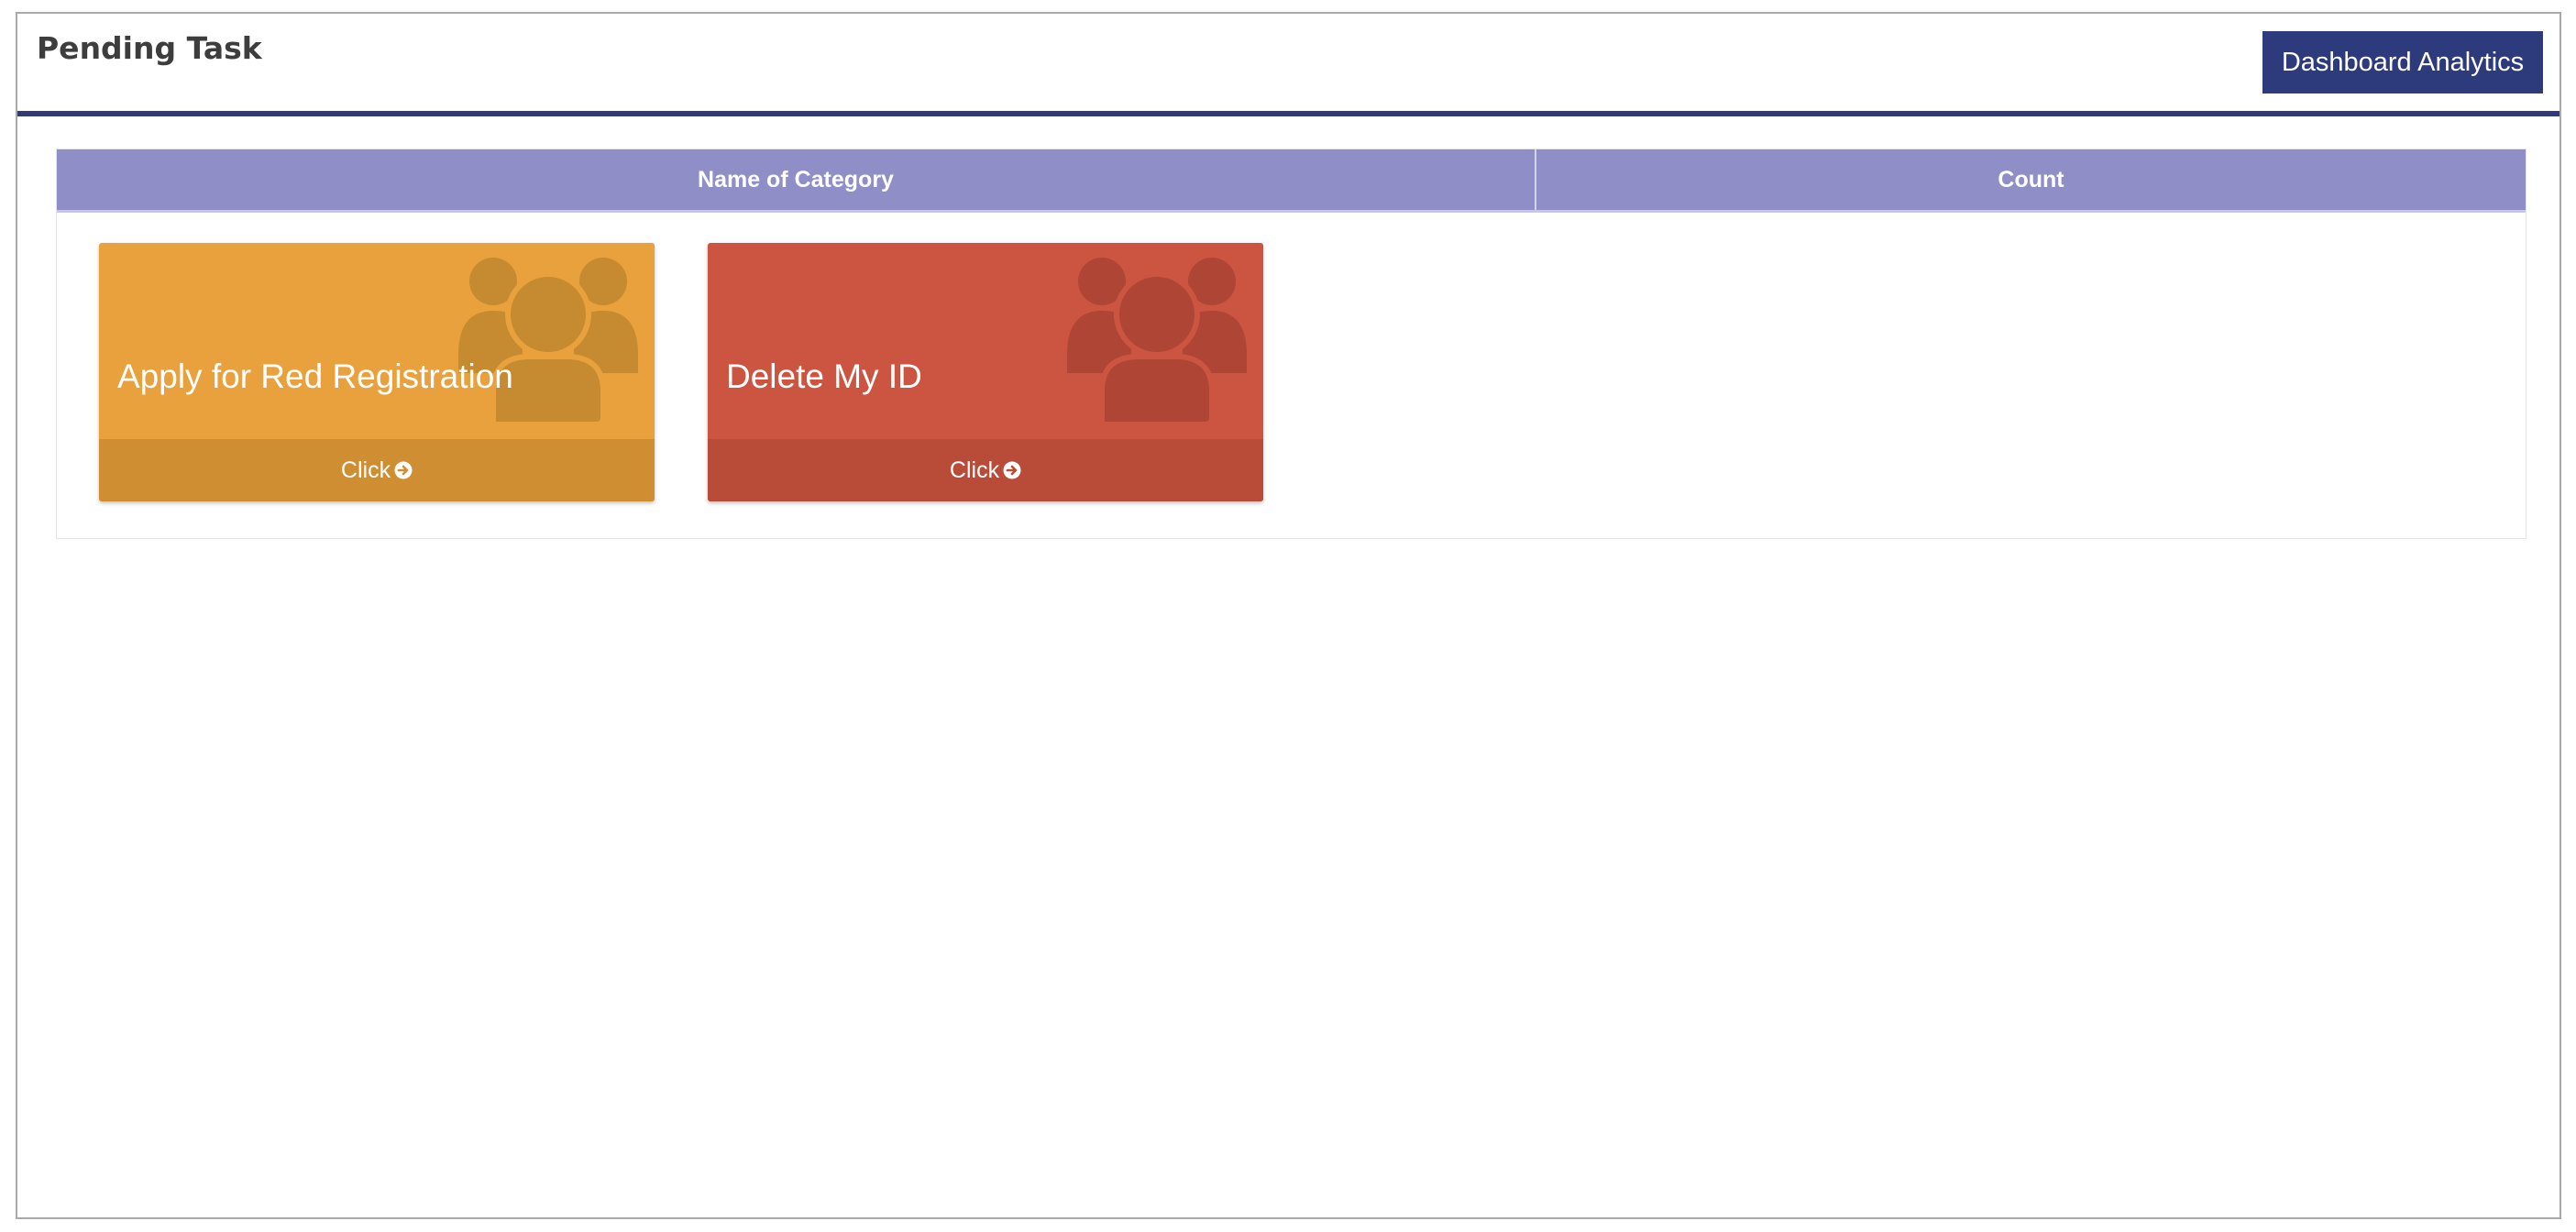 This screenshot has height=1232, width=2576. What do you see at coordinates (377, 341) in the screenshot?
I see `card-body: Apply for Red Registration` at bounding box center [377, 341].